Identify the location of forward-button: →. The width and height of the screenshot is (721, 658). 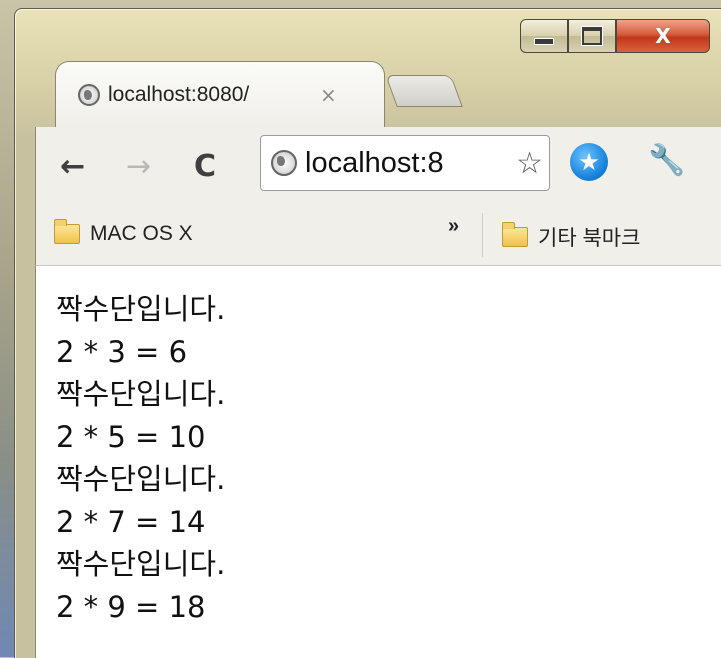
(138, 166).